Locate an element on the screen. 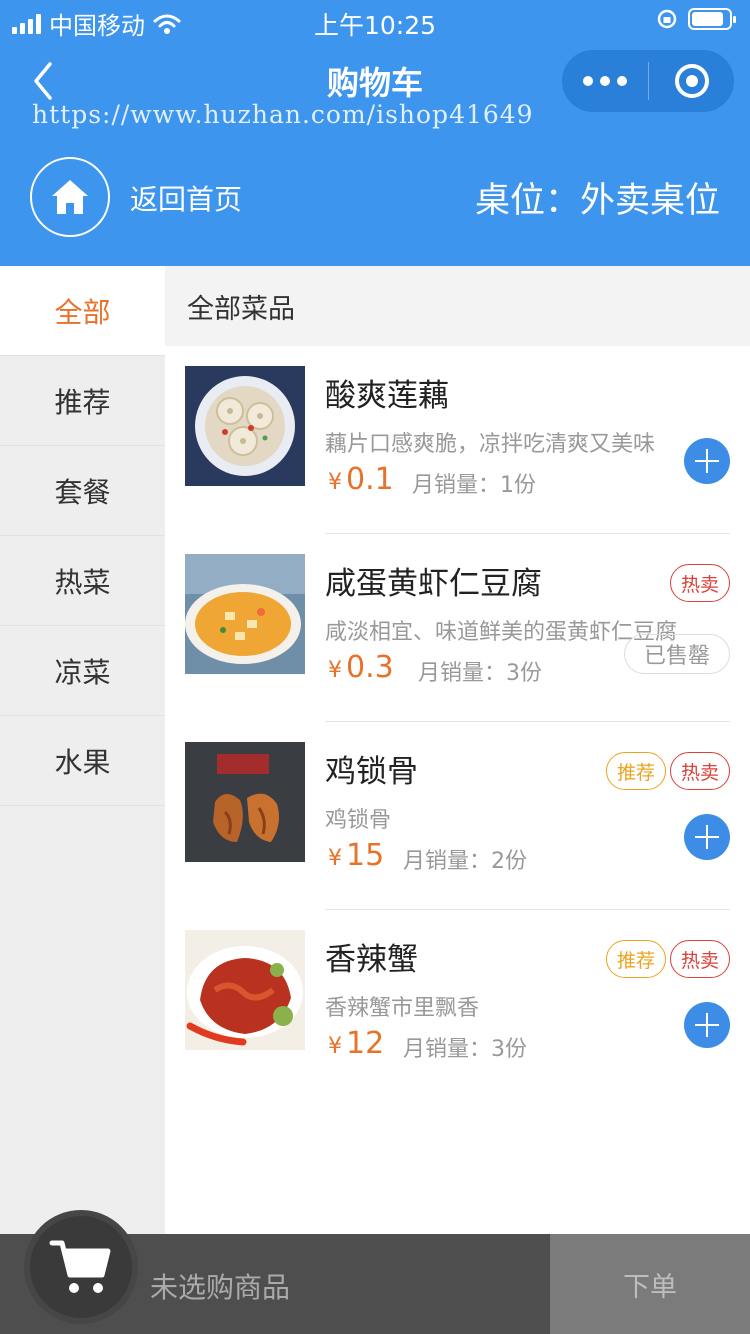 Image resolution: width=750 pixels, height=1334 pixels. list-item: 香辣蟹 推荐 热卖 香辣蟹市里飘香 ¥12 月销量：3份 is located at coordinates (457, 1004).